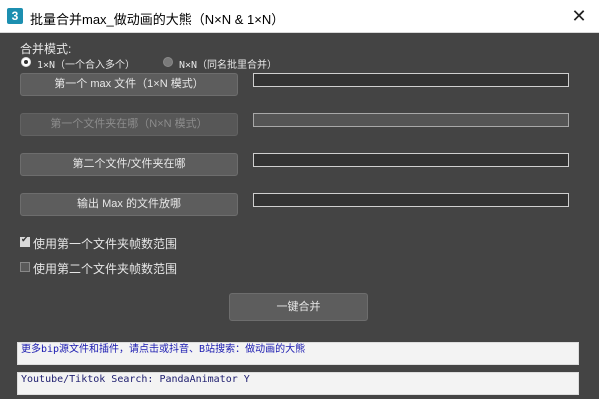  I want to click on radio-1xn-label: 1×N（一个合入多个）, so click(86, 65).